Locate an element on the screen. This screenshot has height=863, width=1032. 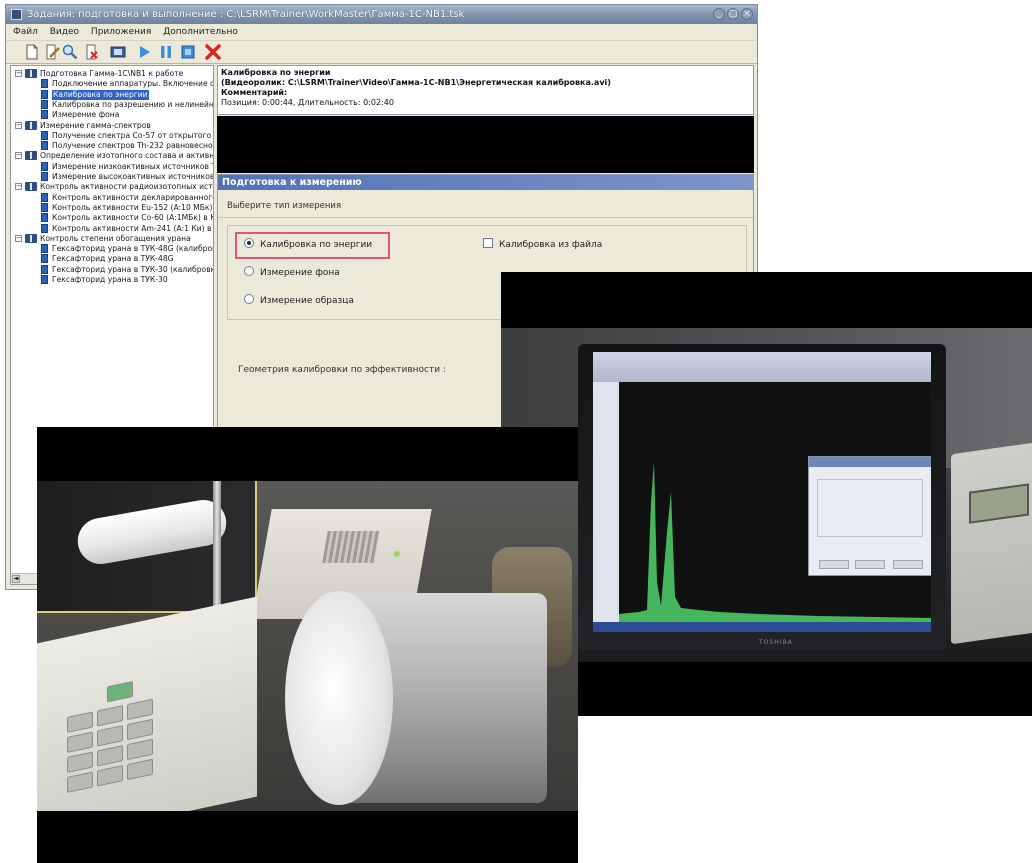
dialog-title: Подготовка к измерению is located at coordinates (485, 182).